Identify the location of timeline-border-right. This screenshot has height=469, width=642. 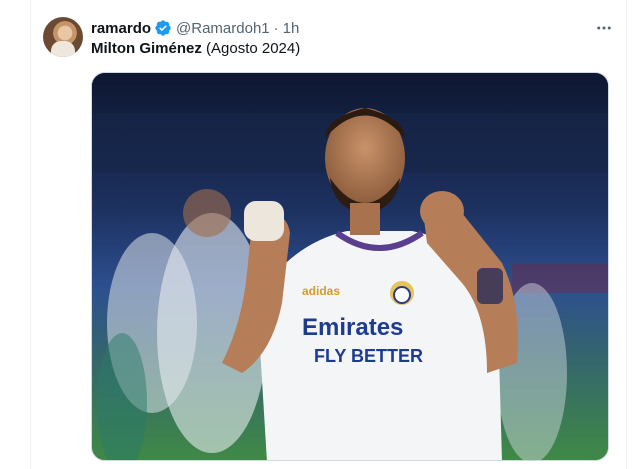
(626, 234).